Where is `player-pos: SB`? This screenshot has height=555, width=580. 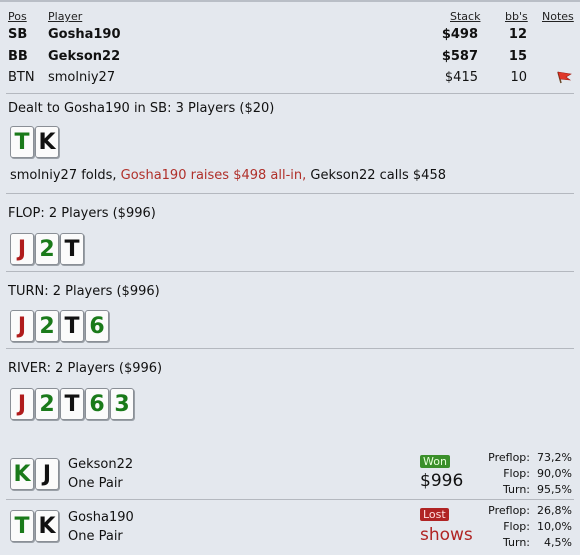 player-pos: SB is located at coordinates (18, 34).